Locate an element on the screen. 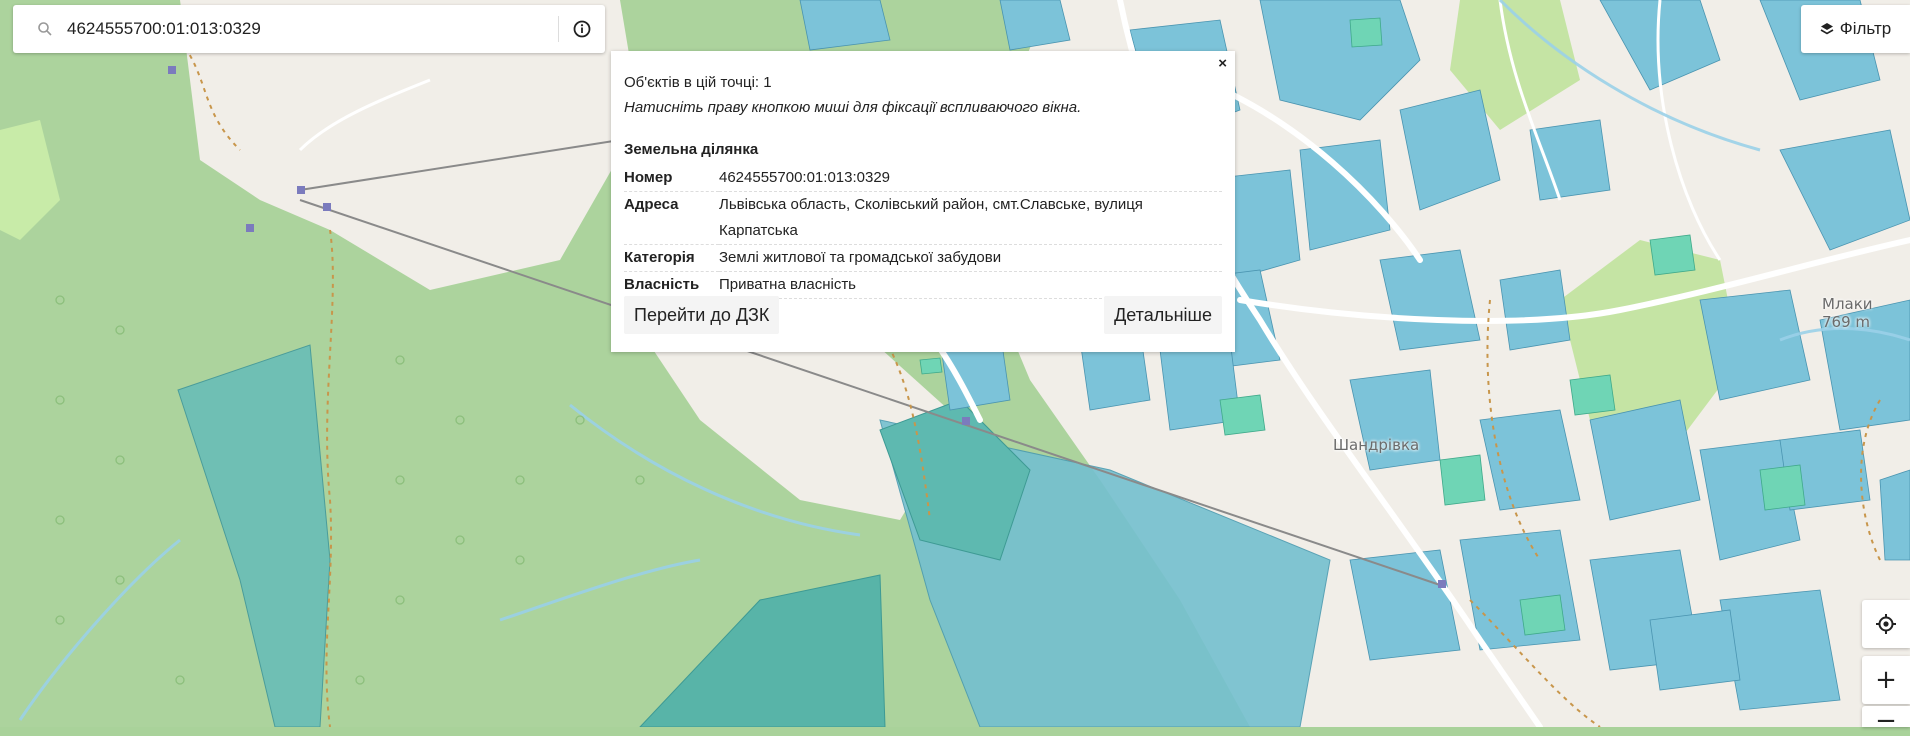  locate-icon is located at coordinates (1886, 624).